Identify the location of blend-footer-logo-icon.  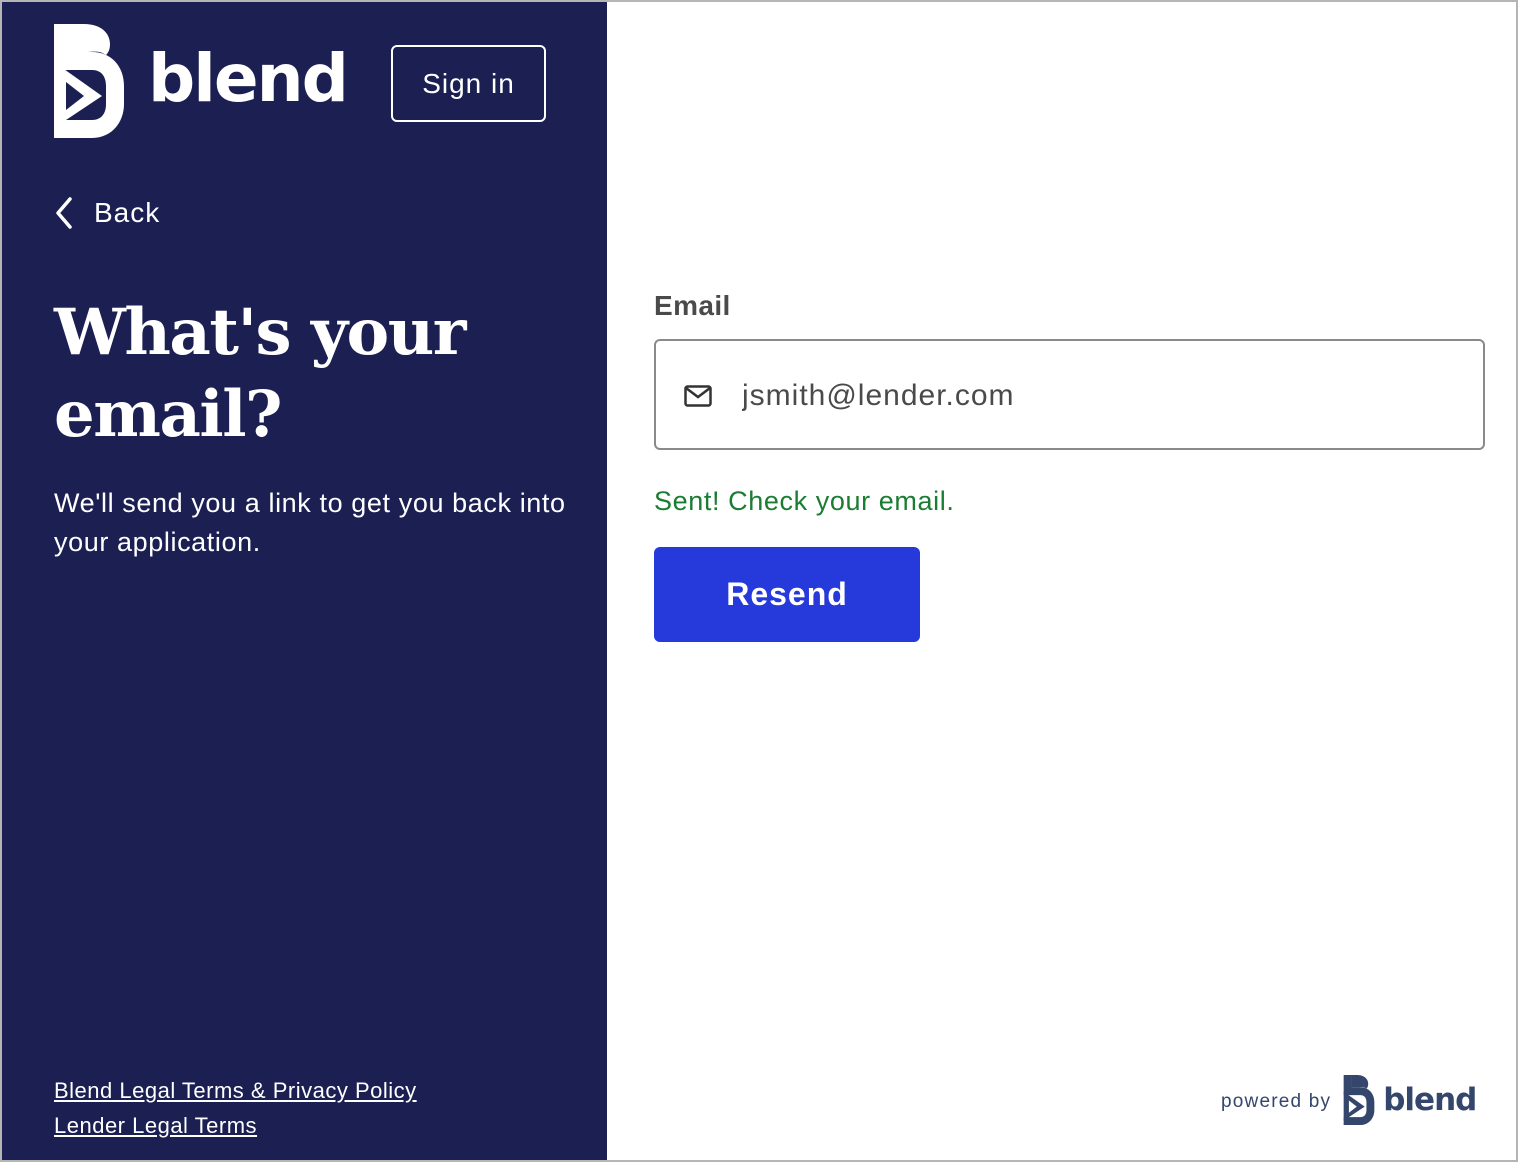
(1359, 1100).